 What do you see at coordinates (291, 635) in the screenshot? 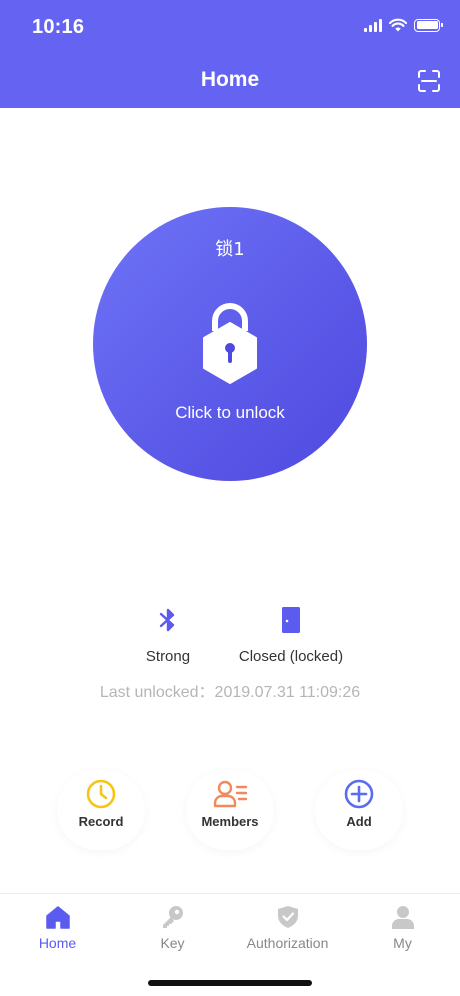
I see `door-status: Closed (locked)` at bounding box center [291, 635].